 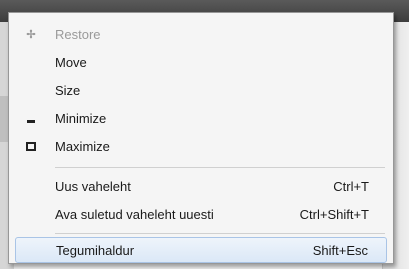 I want to click on menu-item-label: Maximize, so click(x=82, y=146).